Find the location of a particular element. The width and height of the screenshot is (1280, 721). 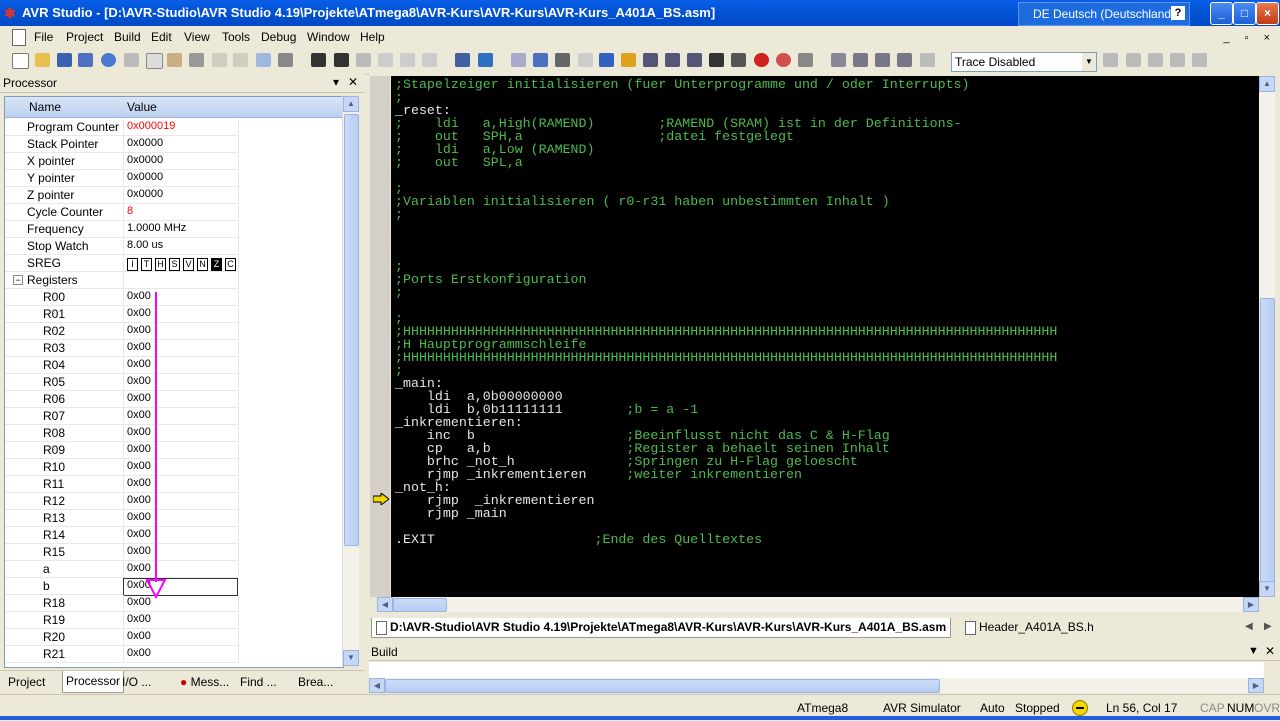

io-view-icon is located at coordinates (882, 60).